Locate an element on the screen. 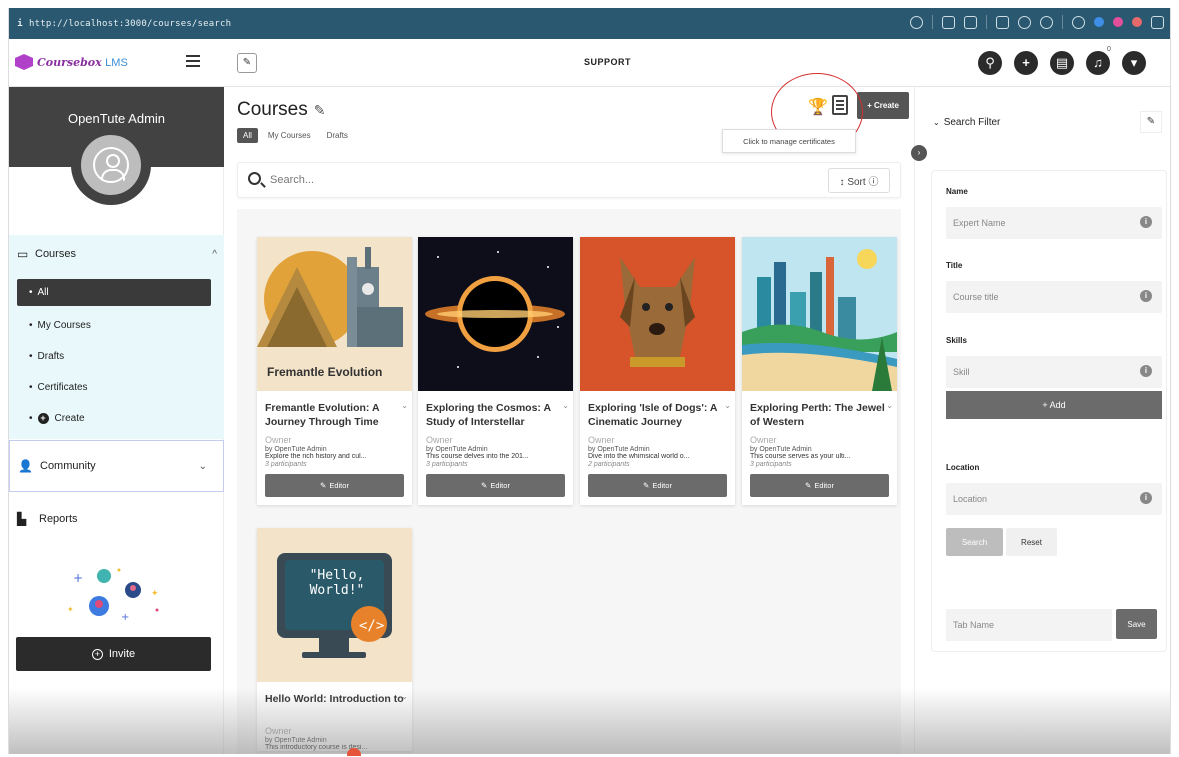 This screenshot has height=757, width=1179. search-icon is located at coordinates (254, 178).